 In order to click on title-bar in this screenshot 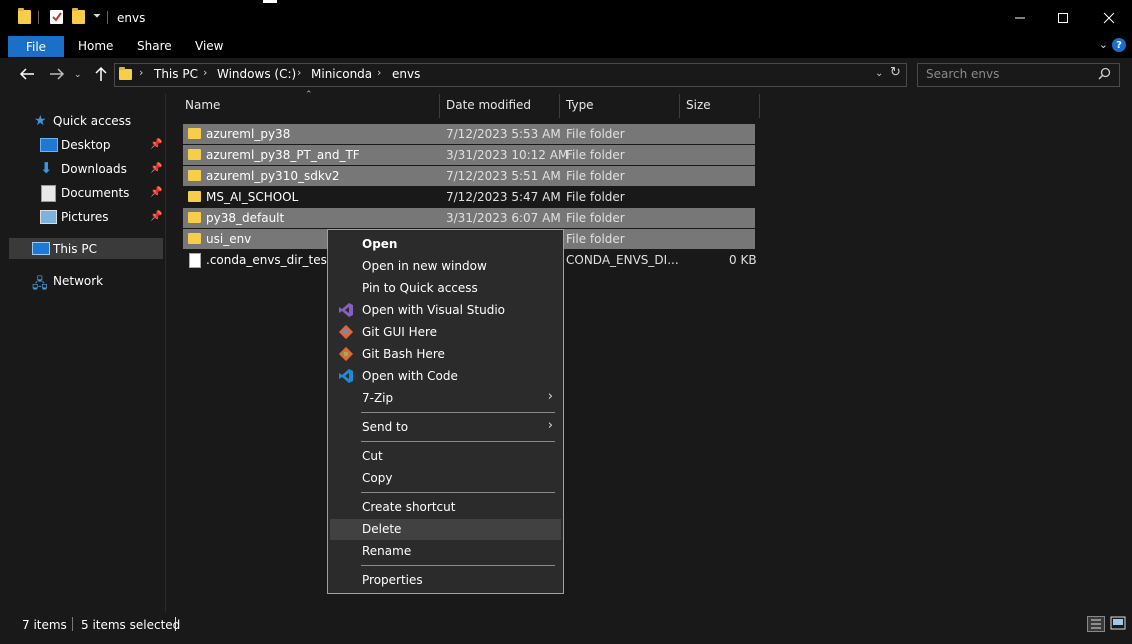, I will do `click(566, 18)`.